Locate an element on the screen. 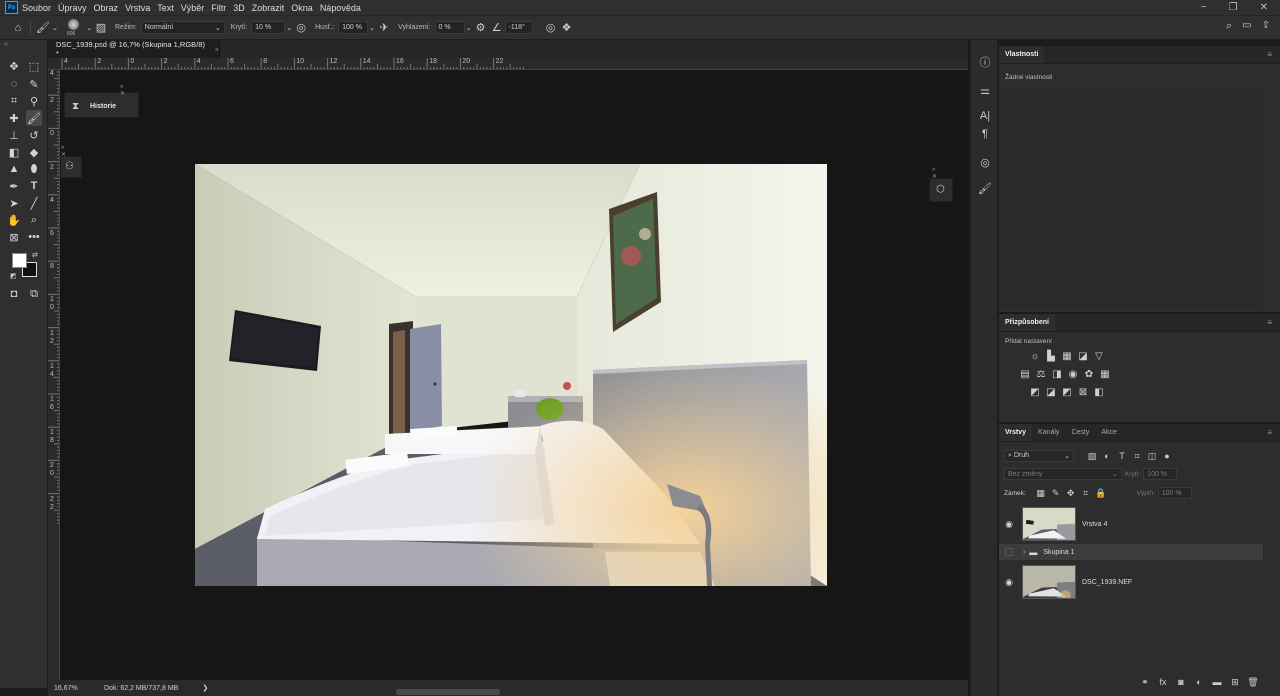 The width and height of the screenshot is (1280, 696). airbrush-icon: ✈ is located at coordinates (384, 28).